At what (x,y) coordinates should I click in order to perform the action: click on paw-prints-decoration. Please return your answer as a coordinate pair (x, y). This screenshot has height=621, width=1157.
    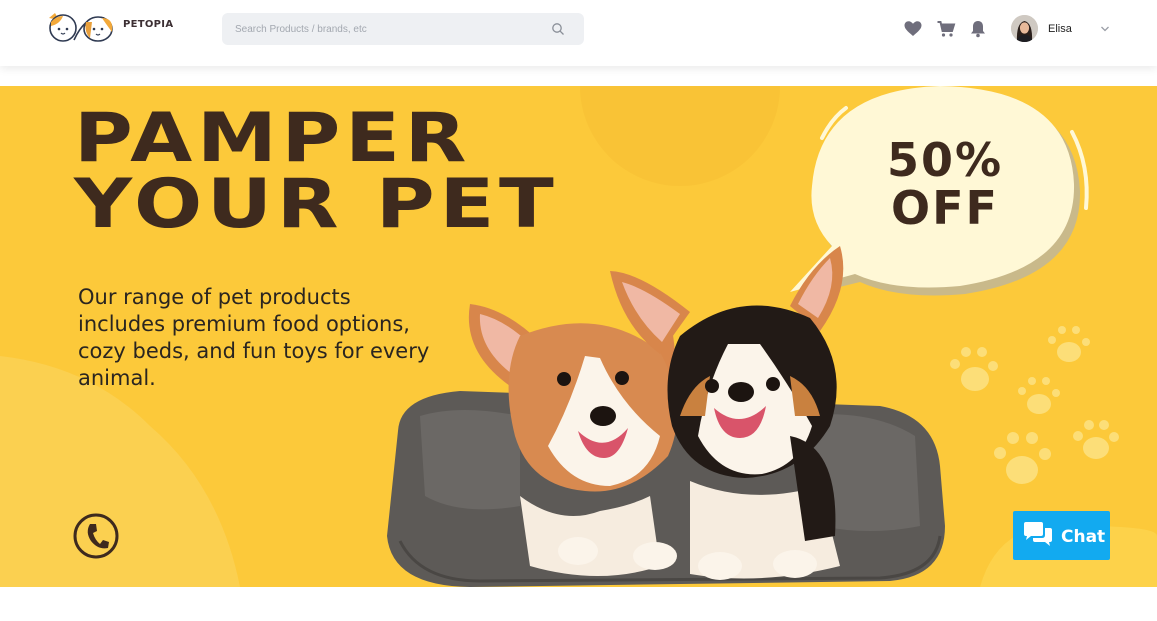
    Looking at the image, I should click on (1034, 405).